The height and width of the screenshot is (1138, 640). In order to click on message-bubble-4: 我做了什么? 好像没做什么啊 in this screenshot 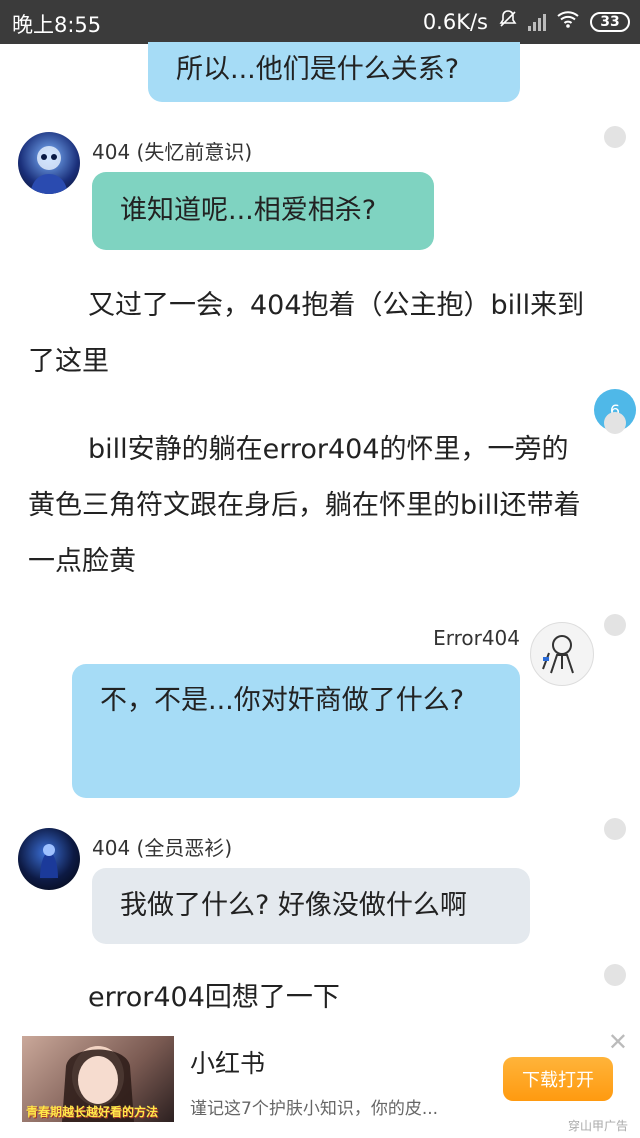, I will do `click(311, 906)`.